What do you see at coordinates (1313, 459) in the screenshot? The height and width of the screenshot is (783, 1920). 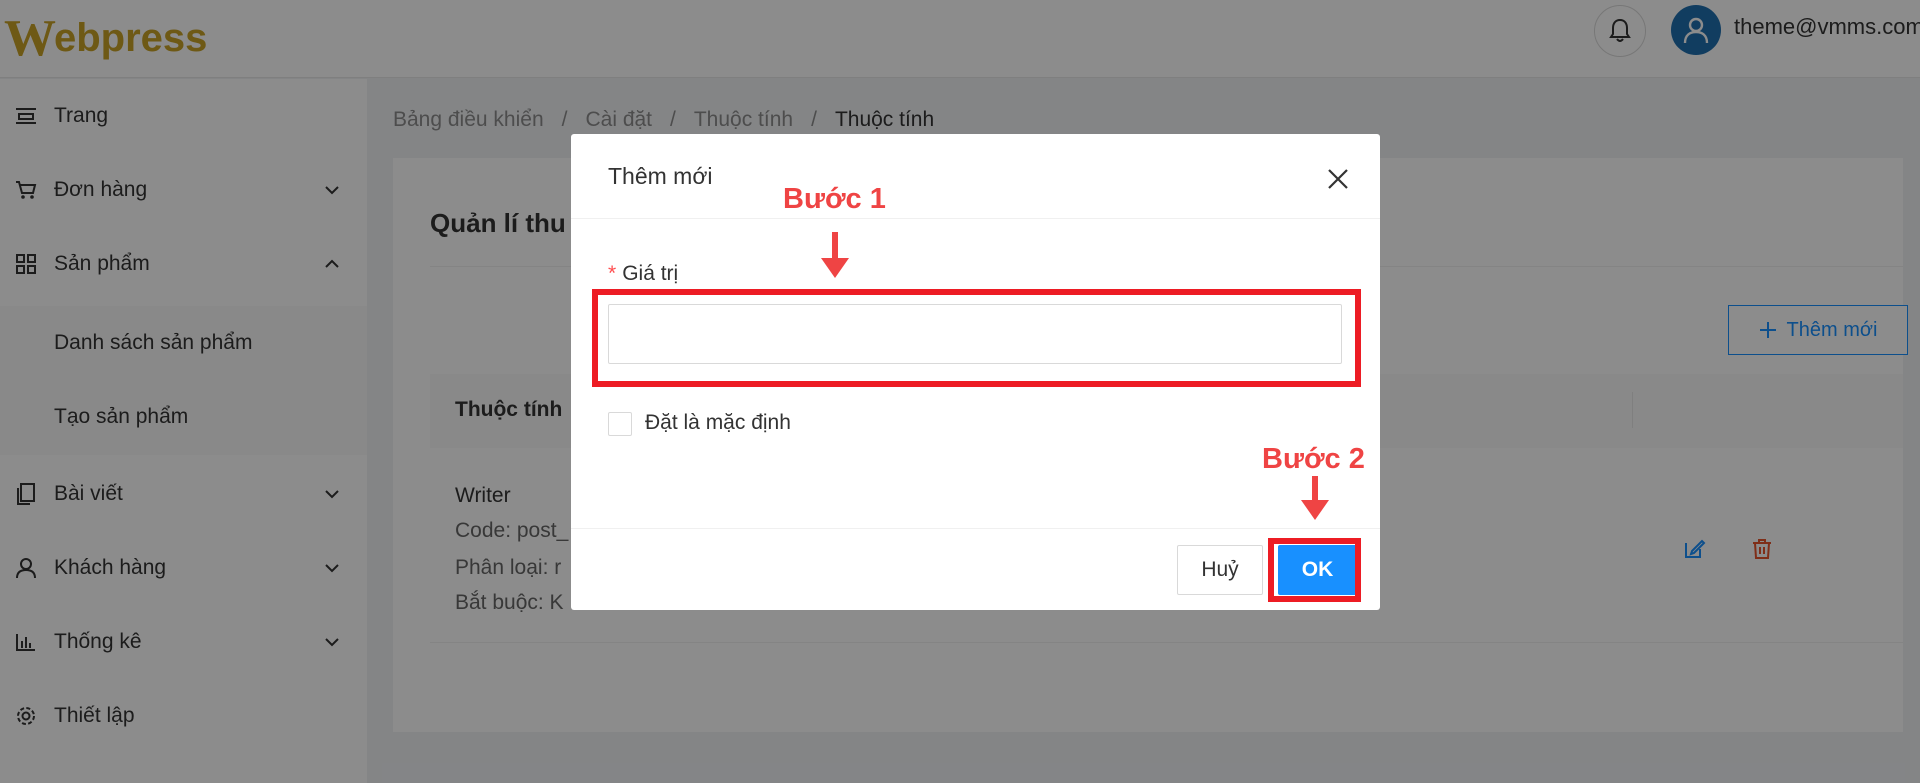 I see `step2-annotation: Bước 2` at bounding box center [1313, 459].